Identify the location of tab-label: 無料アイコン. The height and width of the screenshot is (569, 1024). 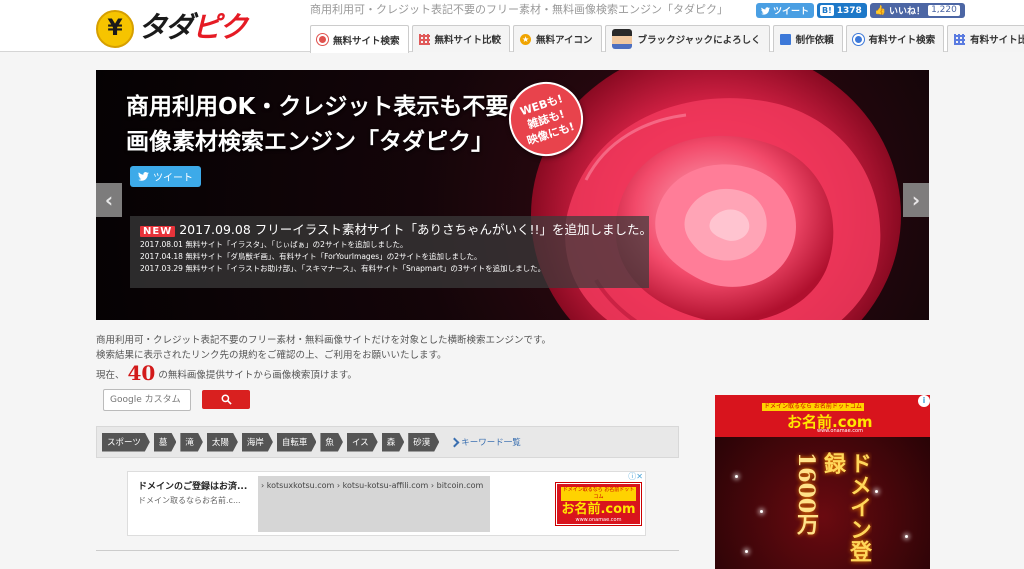
(564, 40).